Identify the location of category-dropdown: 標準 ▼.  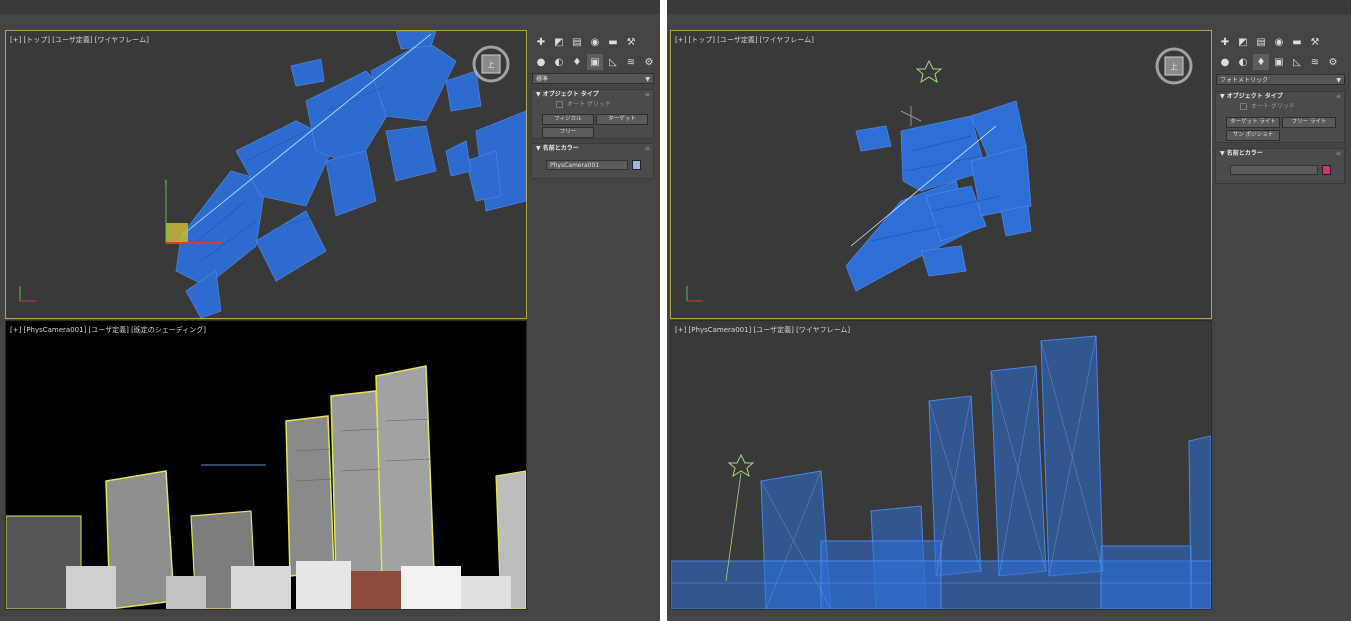
(593, 78).